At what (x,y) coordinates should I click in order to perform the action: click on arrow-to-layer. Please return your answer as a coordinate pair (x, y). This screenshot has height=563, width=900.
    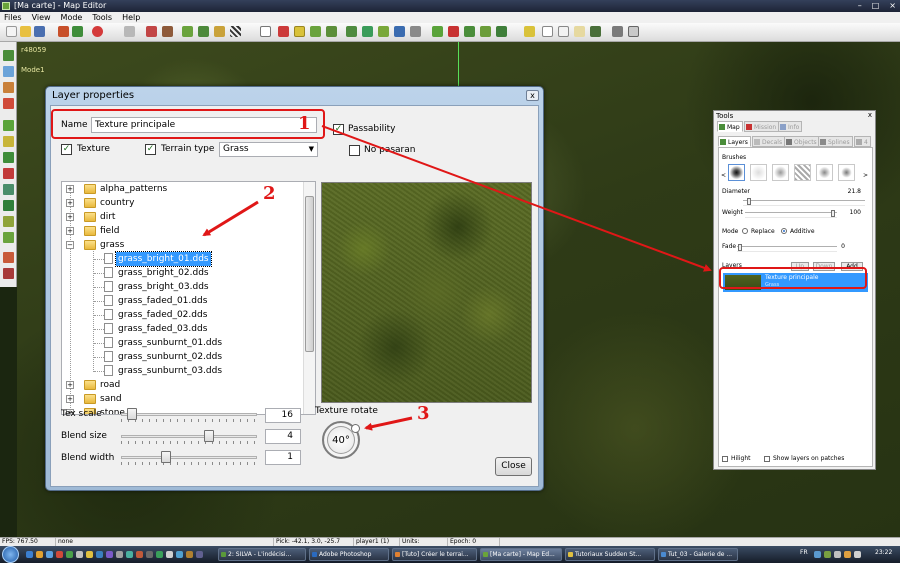
    Looking at the image, I should click on (516, 198).